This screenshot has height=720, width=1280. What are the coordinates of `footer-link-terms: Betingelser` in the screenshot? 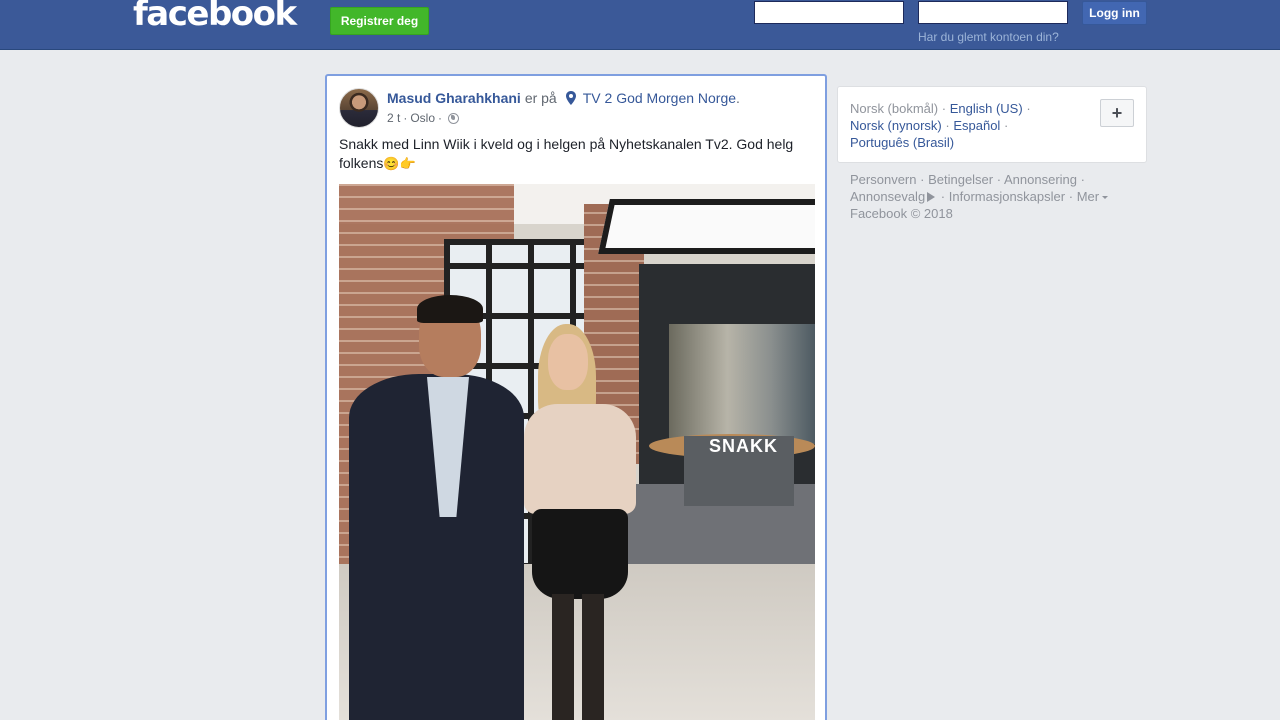 It's located at (960, 179).